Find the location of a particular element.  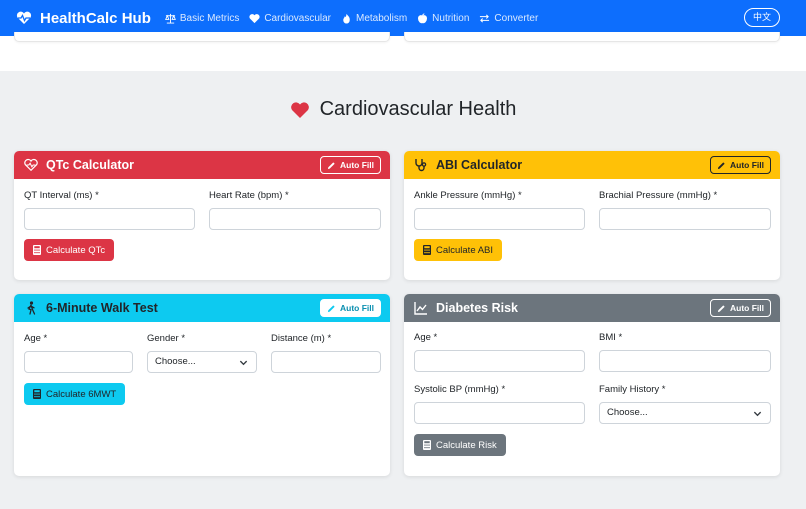

bmi-label: BMI * is located at coordinates (611, 337).